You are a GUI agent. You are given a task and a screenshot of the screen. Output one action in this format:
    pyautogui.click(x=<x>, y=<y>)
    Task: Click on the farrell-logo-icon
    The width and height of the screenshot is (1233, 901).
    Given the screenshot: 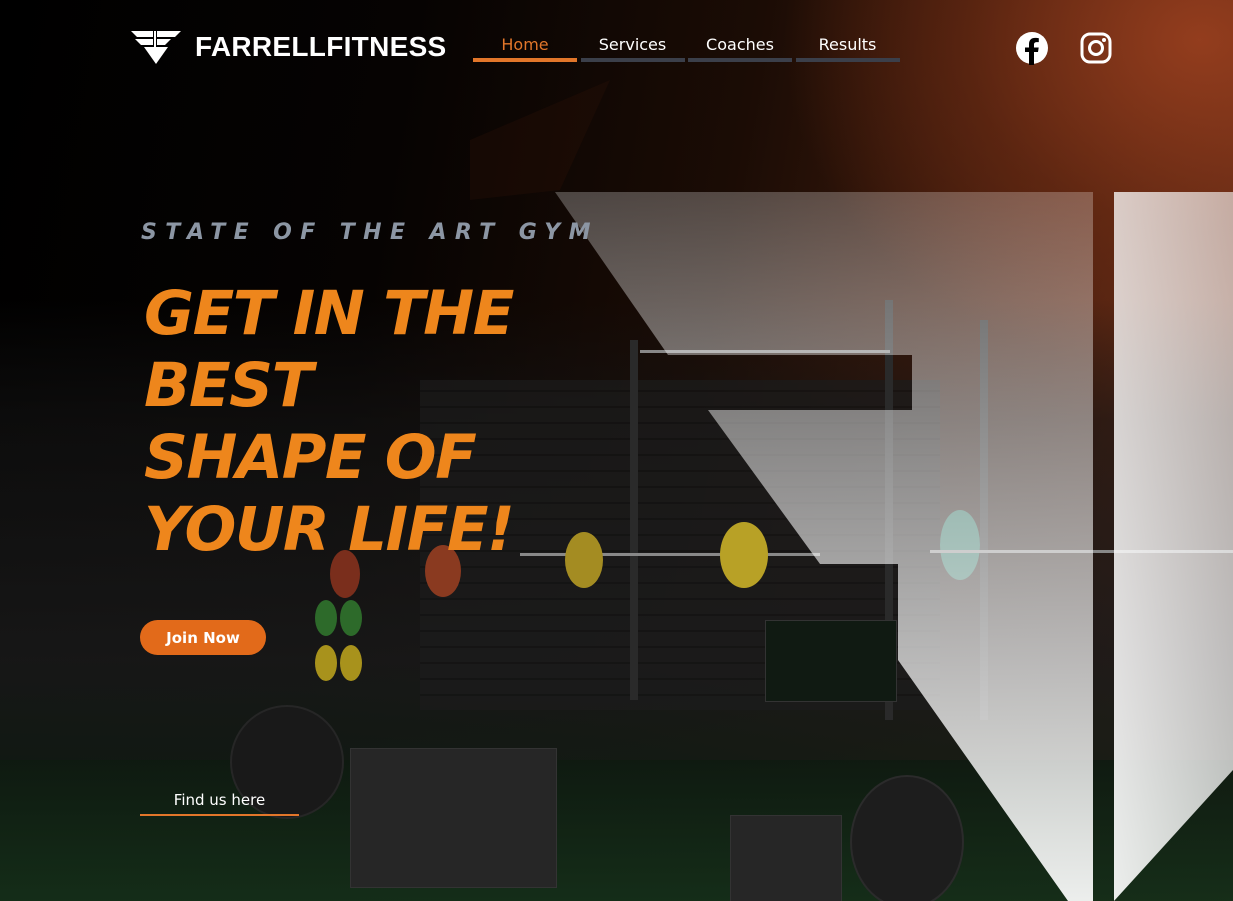 What is the action you would take?
    pyautogui.click(x=156, y=47)
    